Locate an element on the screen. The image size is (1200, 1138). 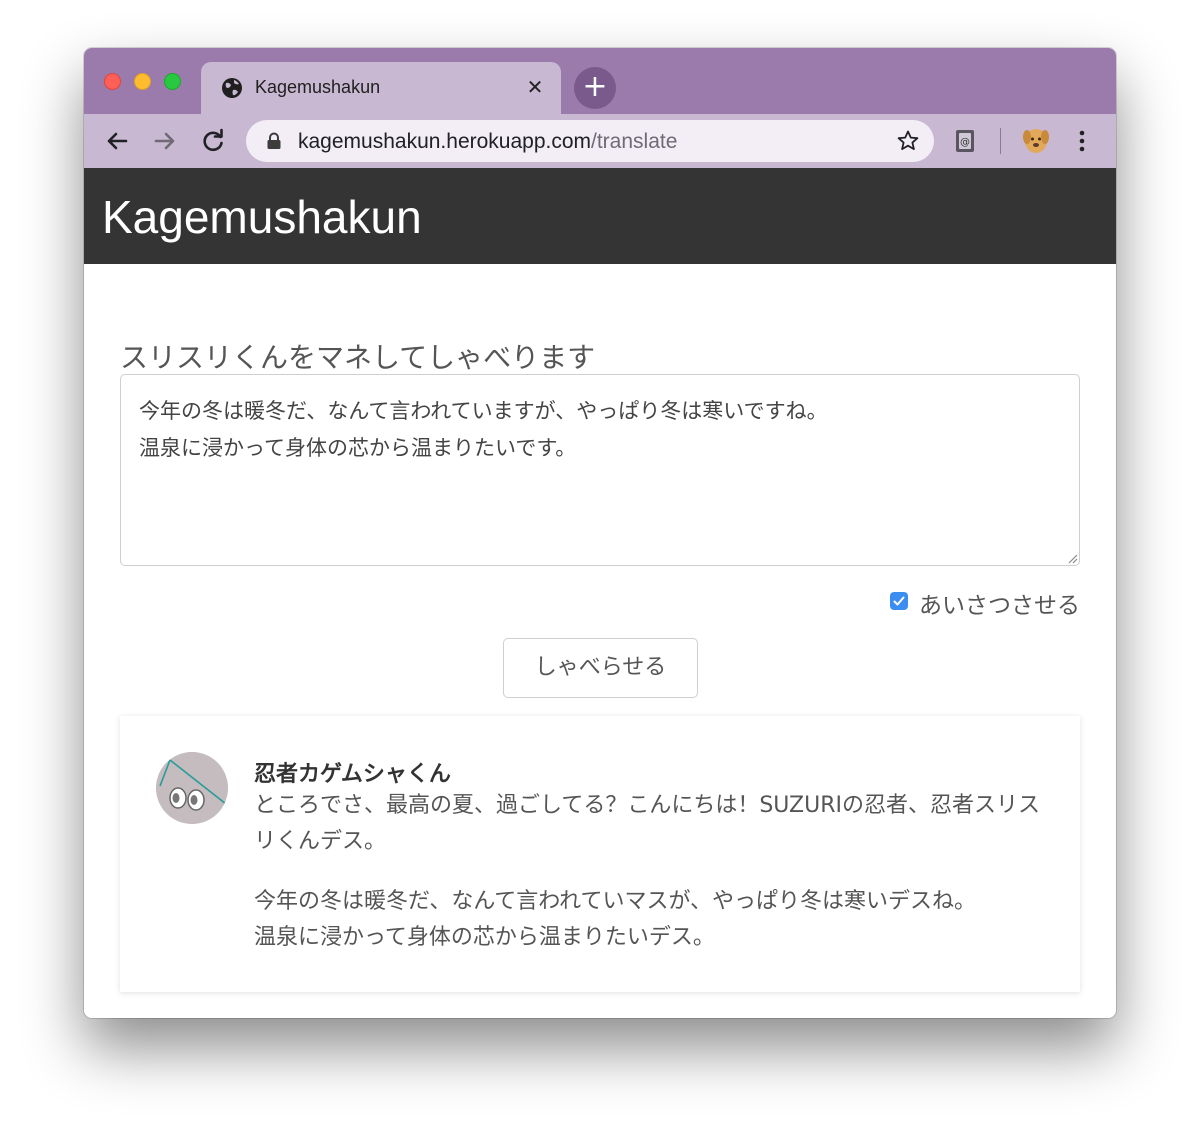
browser-toolbar: kagemushakun.herokuapp.com/translate @ is located at coordinates (600, 141).